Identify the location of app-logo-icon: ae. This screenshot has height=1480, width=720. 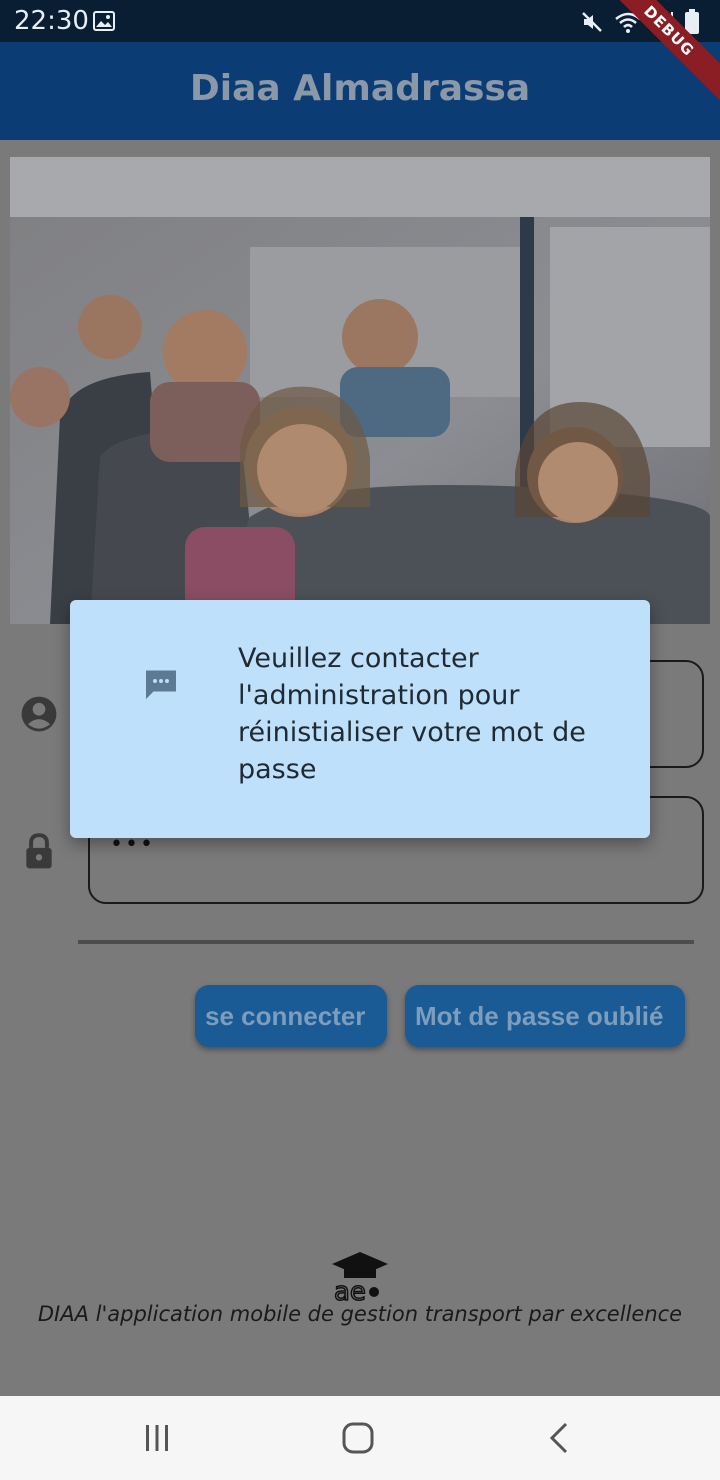
(360, 1278).